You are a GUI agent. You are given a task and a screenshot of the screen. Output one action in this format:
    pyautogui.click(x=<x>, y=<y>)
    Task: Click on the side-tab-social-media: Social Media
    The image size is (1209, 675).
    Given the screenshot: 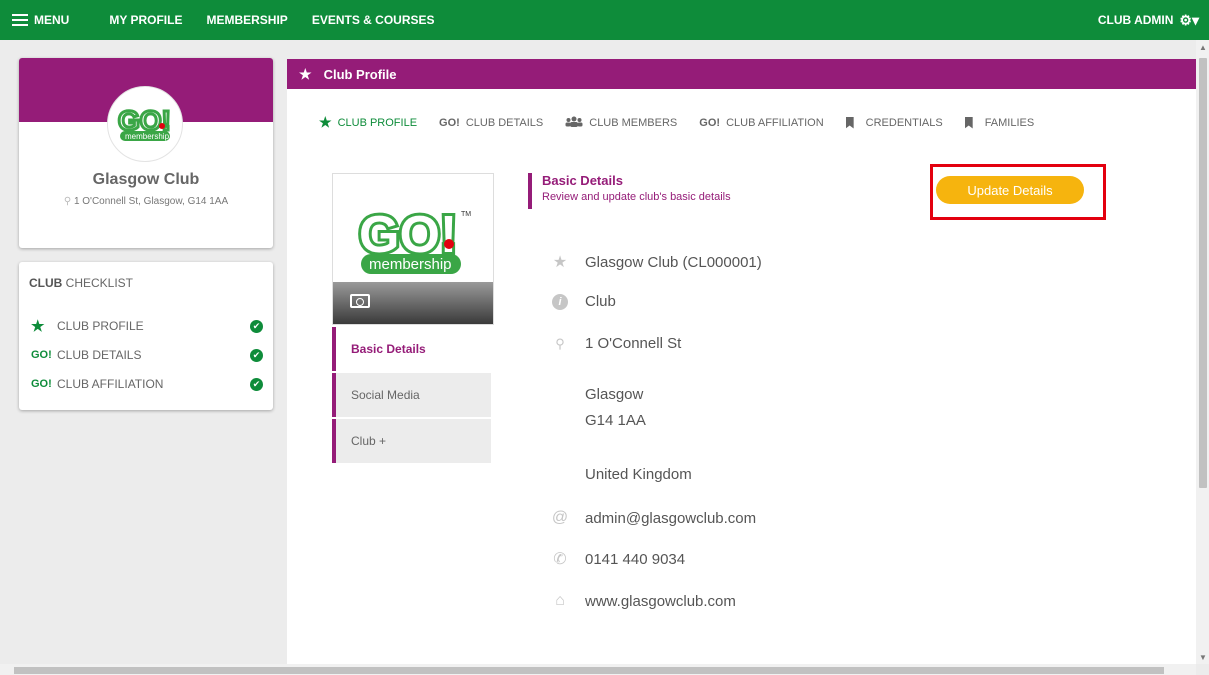 What is the action you would take?
    pyautogui.click(x=411, y=395)
    